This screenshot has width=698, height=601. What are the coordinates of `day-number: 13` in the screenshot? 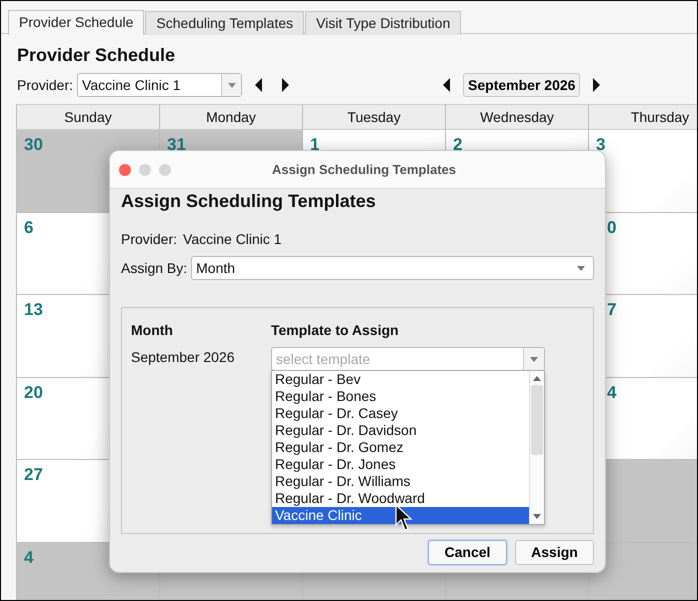 It's located at (33, 310).